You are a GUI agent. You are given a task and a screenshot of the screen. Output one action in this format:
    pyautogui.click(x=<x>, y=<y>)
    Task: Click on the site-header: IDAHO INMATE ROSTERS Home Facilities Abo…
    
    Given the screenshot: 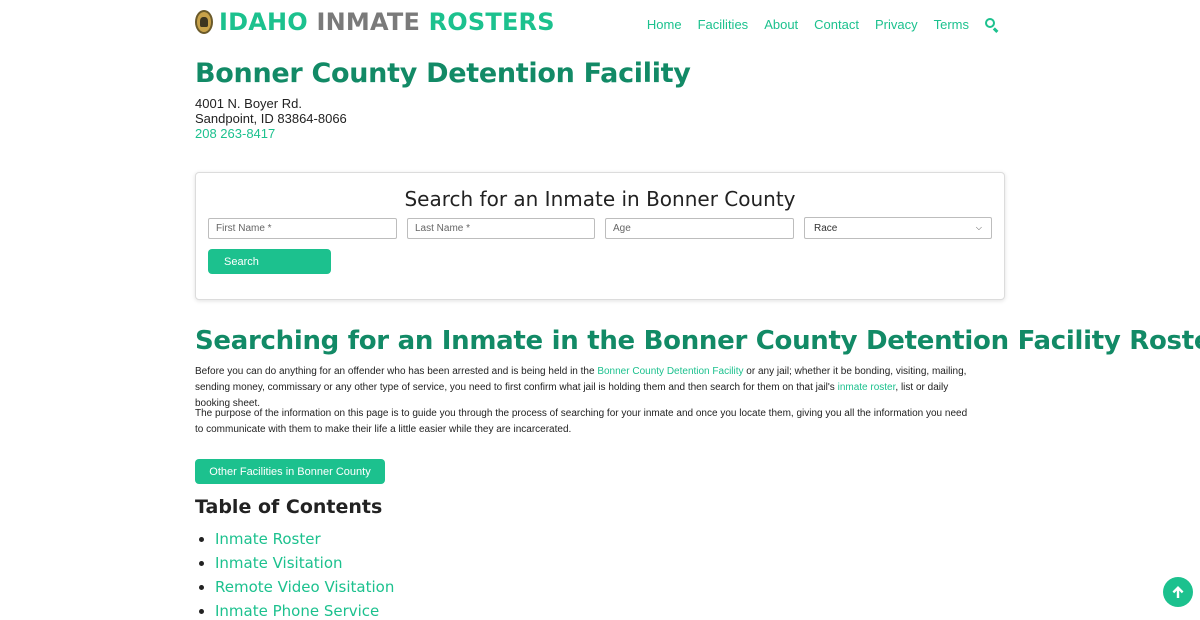 What is the action you would take?
    pyautogui.click(x=600, y=24)
    